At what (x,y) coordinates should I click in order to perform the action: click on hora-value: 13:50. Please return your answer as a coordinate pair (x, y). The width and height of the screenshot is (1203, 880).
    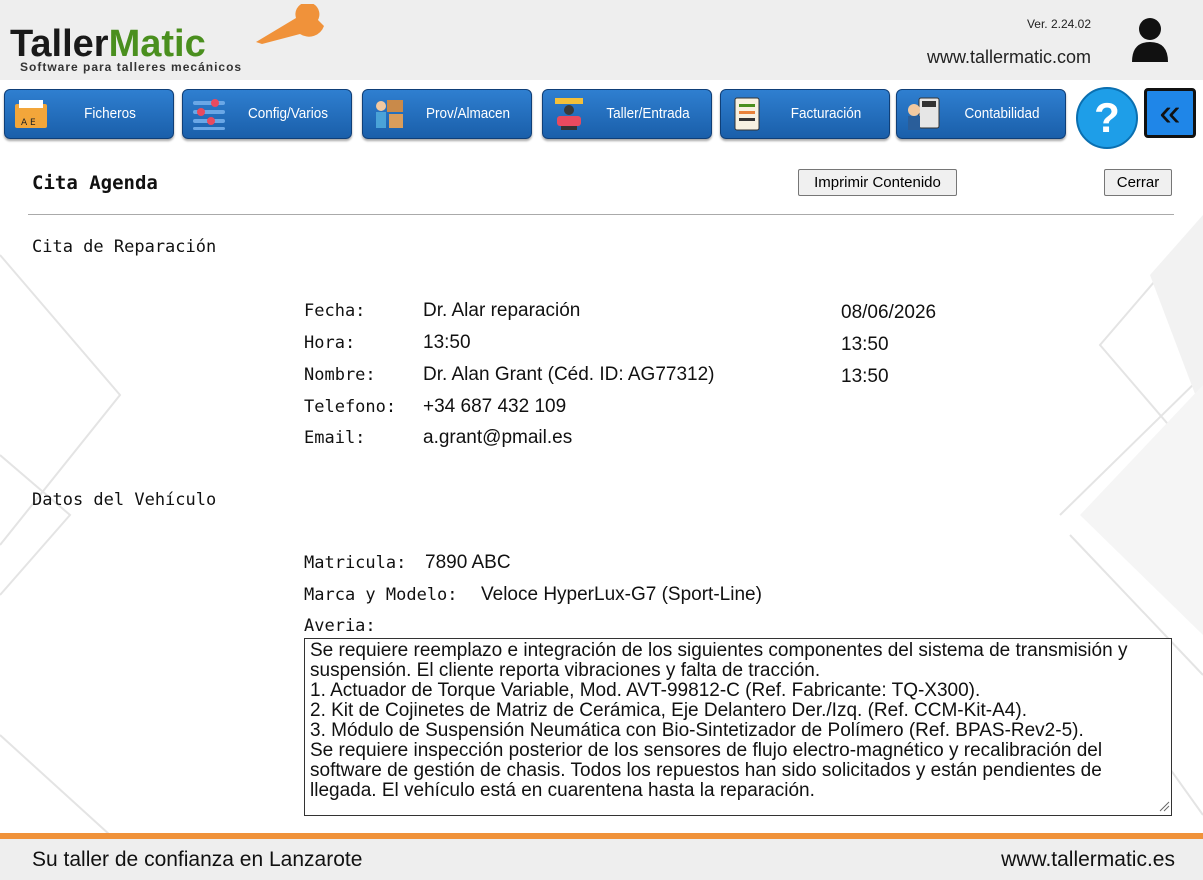
    Looking at the image, I should click on (447, 342).